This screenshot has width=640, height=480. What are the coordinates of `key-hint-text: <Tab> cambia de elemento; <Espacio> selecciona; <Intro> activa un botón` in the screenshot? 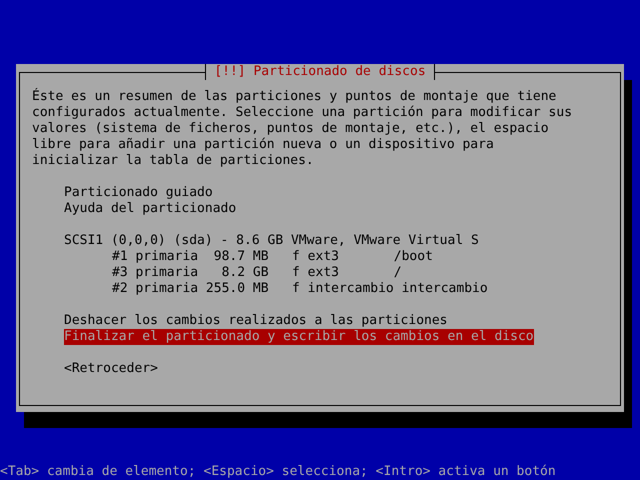 It's located at (278, 472).